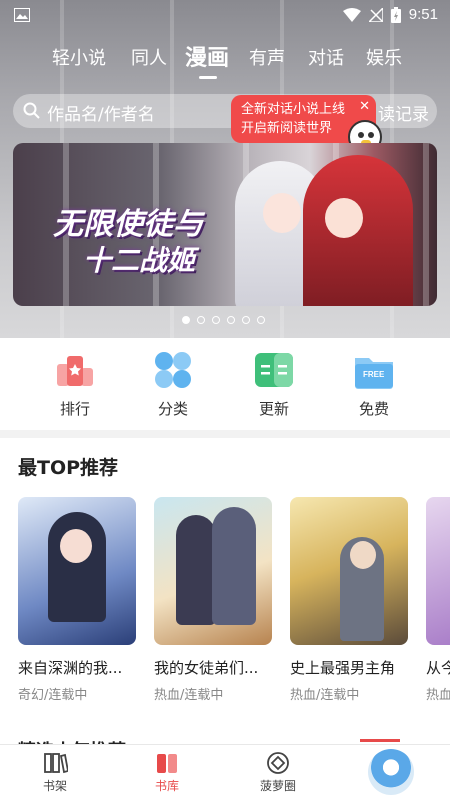 The width and height of the screenshot is (450, 801). Describe the element at coordinates (438, 668) in the screenshot. I see `book-title: 从今` at that location.